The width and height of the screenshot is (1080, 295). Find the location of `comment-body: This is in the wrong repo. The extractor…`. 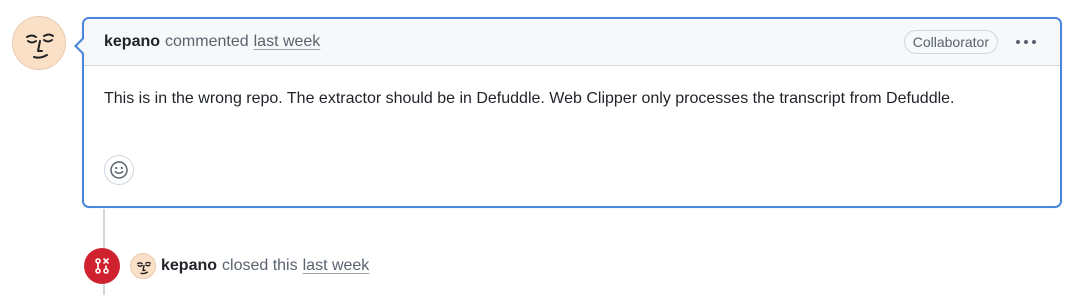

comment-body: This is in the wrong repo. The extractor… is located at coordinates (529, 98).